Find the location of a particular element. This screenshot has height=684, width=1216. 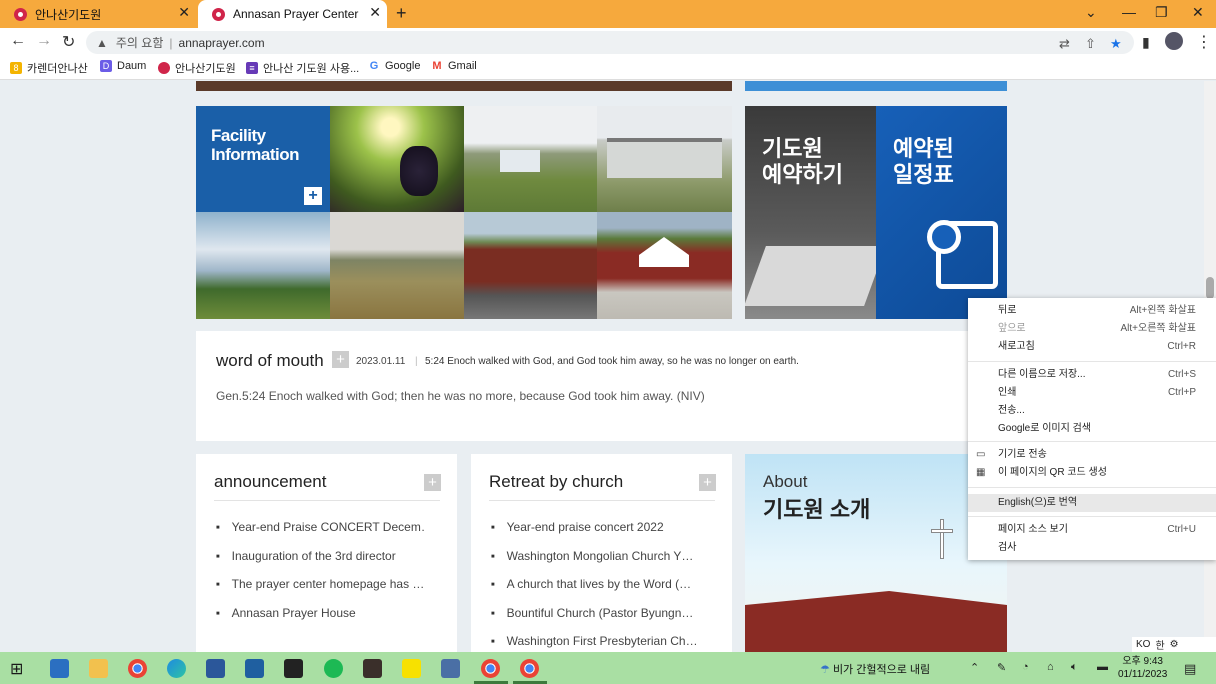

cabin-photo is located at coordinates (530, 159).